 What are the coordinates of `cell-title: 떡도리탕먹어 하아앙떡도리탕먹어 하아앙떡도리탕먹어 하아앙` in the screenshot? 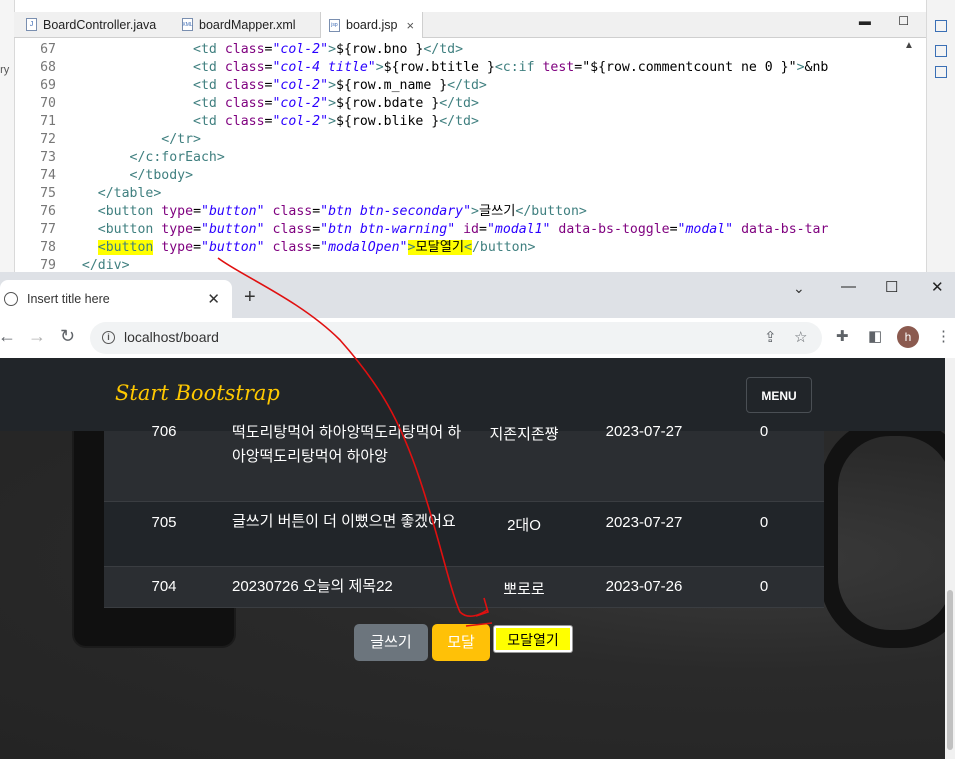 It's located at (347, 445).